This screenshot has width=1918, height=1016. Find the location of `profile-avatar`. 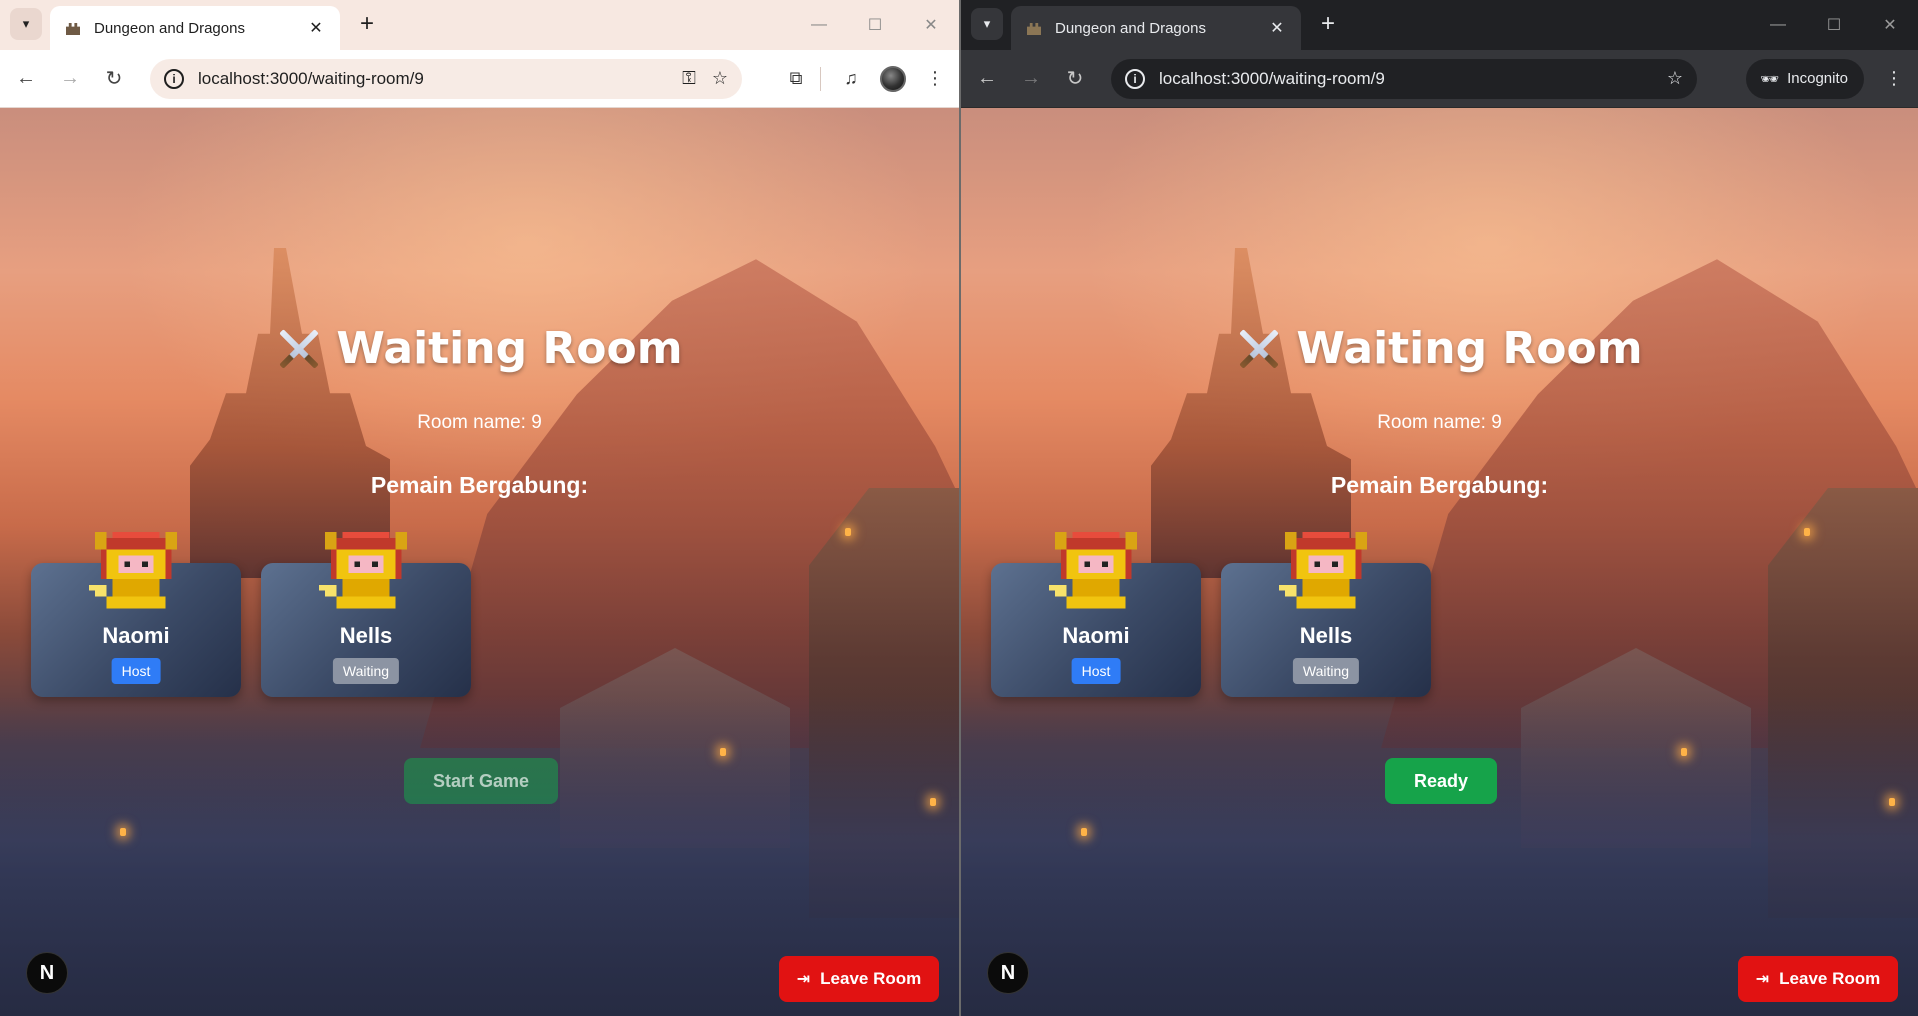

profile-avatar is located at coordinates (893, 79).